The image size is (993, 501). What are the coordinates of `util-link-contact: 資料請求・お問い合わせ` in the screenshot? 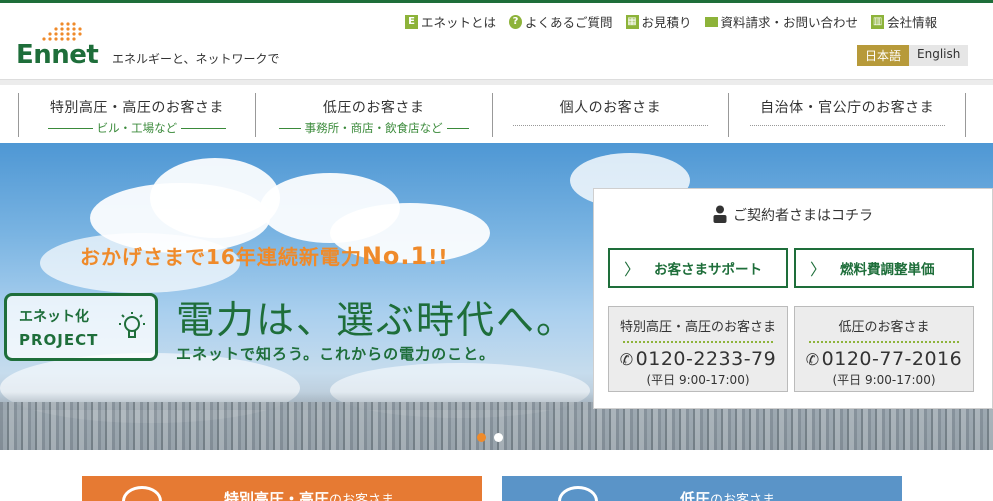 It's located at (781, 21).